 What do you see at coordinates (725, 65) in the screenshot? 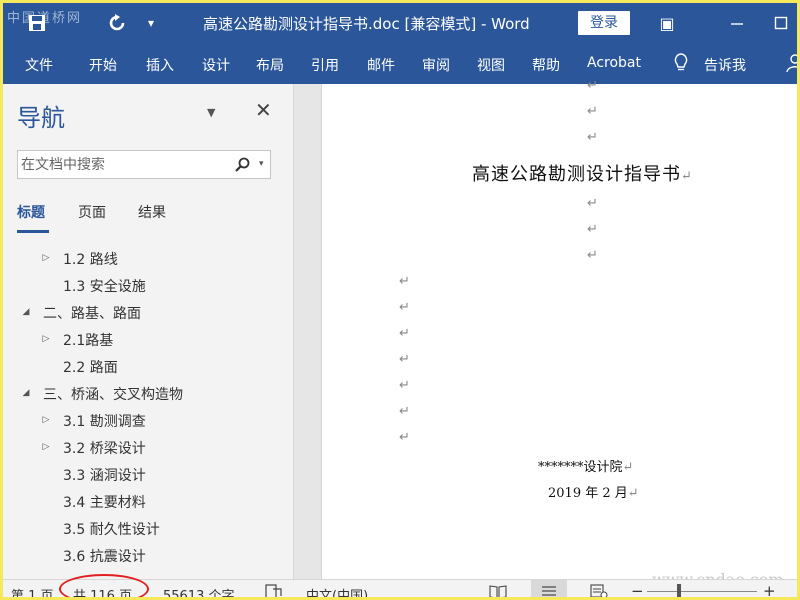
I see `tell-me-search: 告诉我` at bounding box center [725, 65].